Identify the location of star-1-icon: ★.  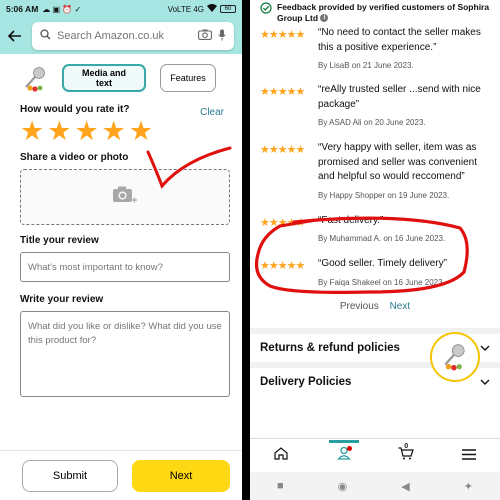
(32, 131).